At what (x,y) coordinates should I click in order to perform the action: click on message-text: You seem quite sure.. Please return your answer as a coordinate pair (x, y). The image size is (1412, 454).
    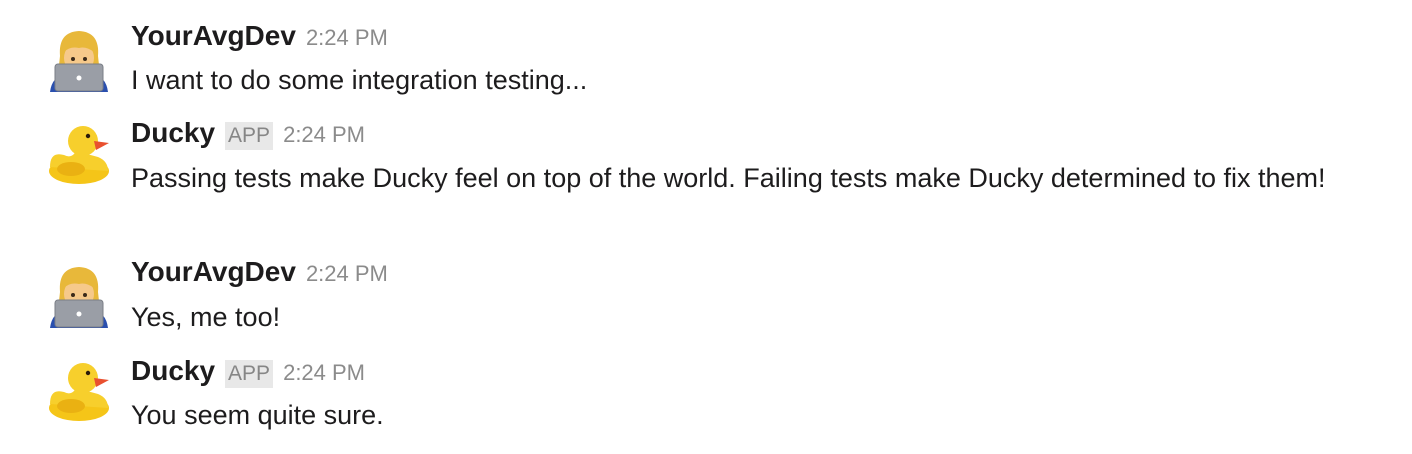
    Looking at the image, I should click on (257, 415).